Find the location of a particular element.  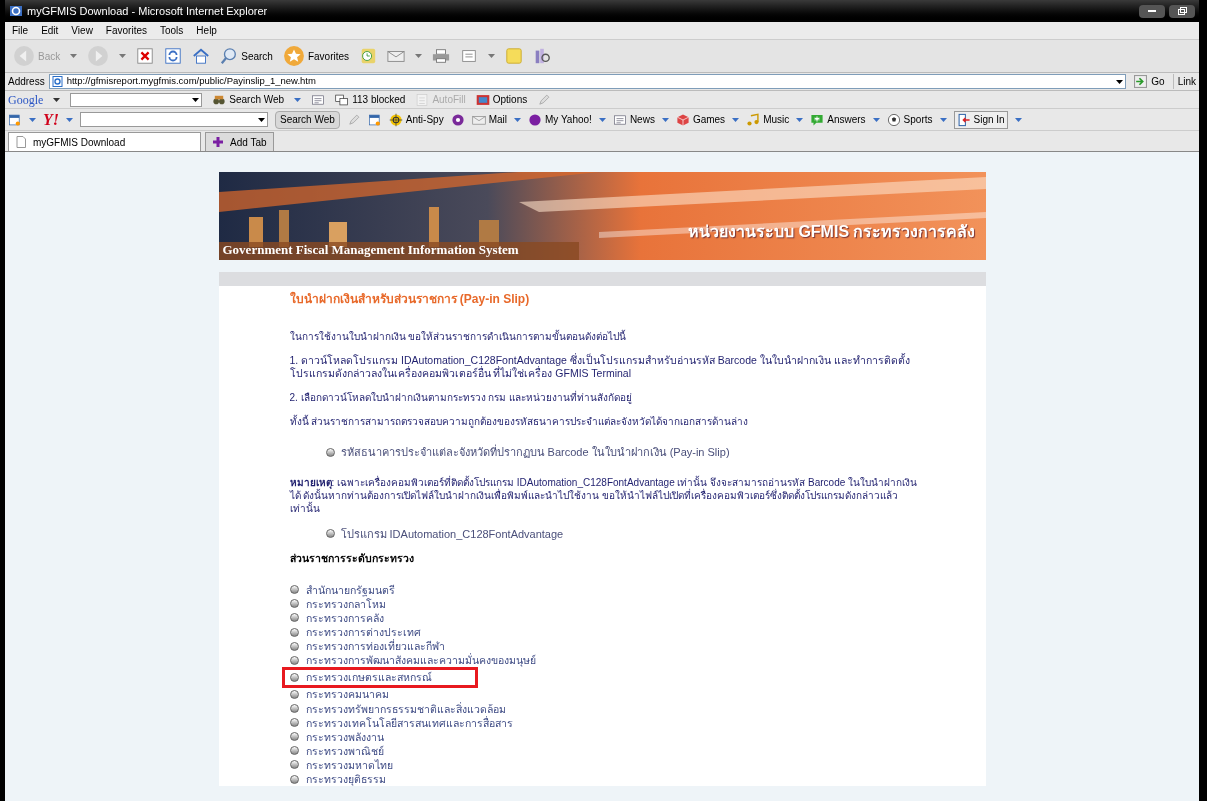

toolbar-button: Favorites is located at coordinates (316, 56).